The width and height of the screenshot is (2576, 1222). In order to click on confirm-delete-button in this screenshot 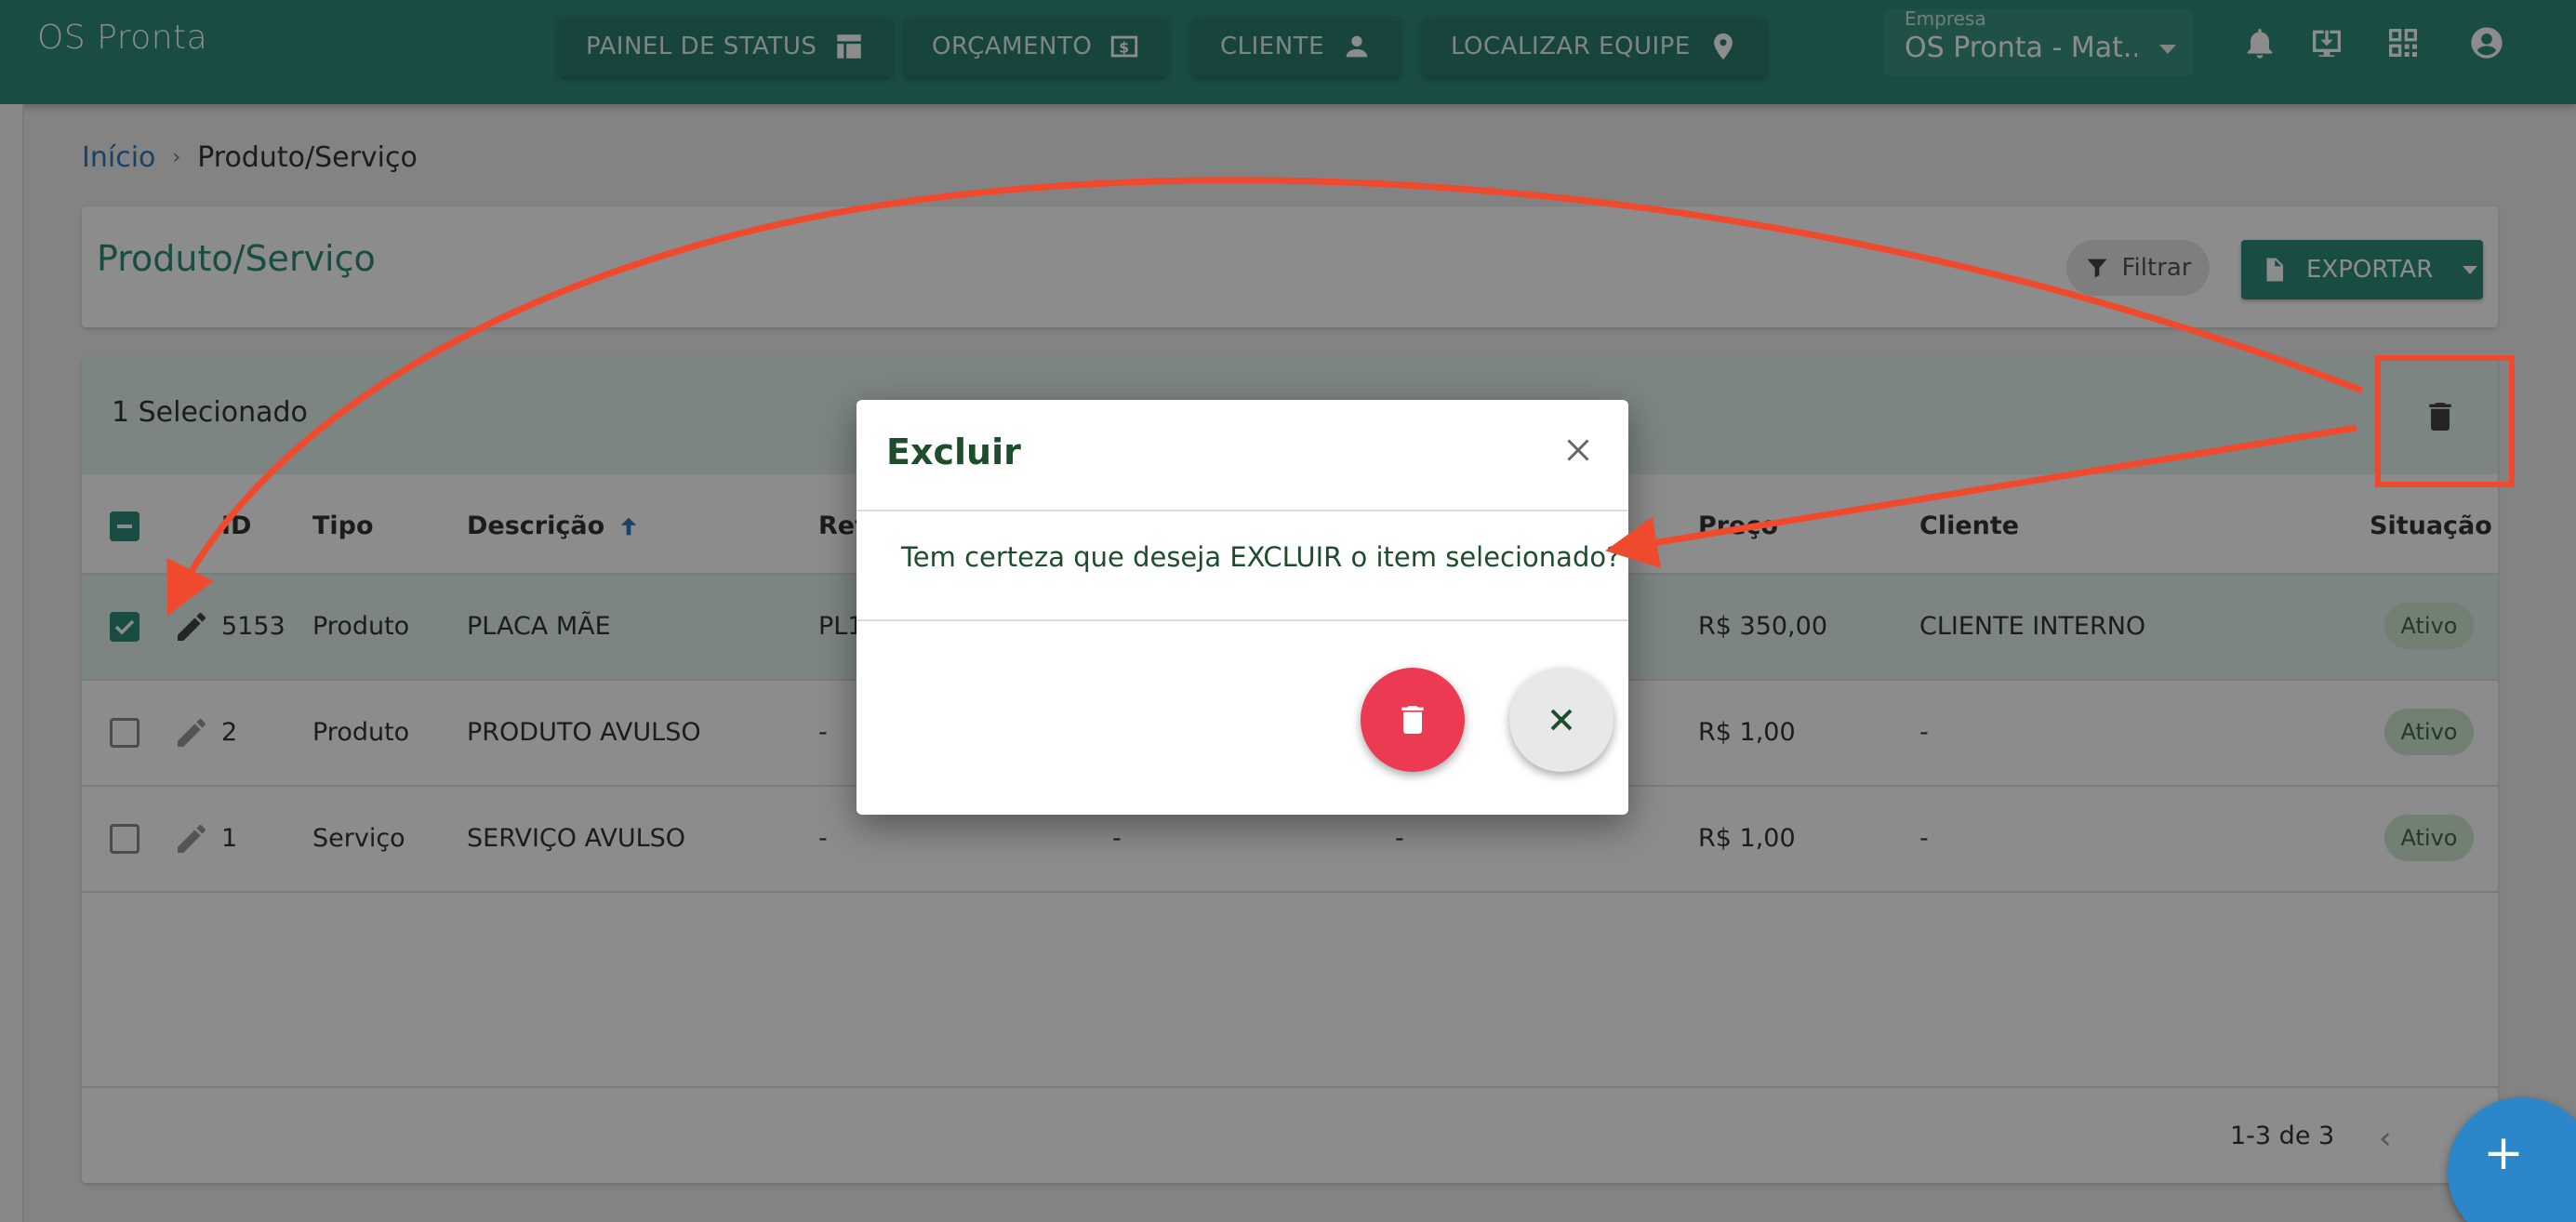, I will do `click(1413, 720)`.